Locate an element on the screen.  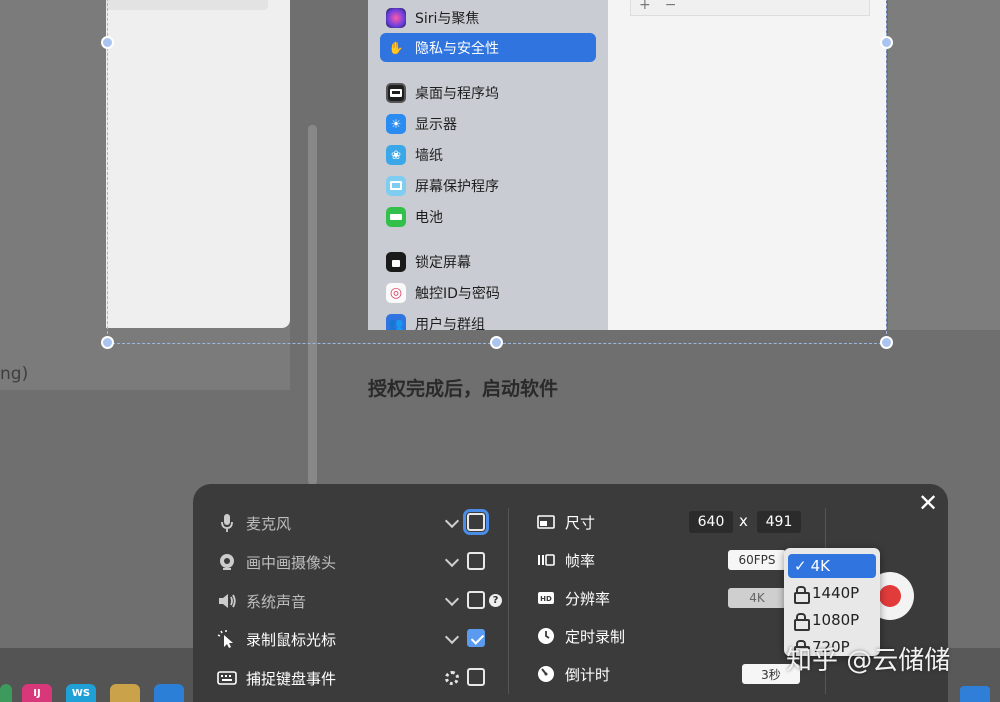
sidebar-item-label: 墙纸 is located at coordinates (429, 155).